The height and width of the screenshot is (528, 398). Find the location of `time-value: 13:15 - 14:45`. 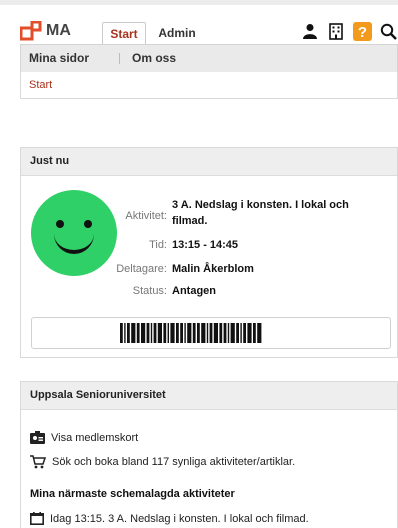

time-value: 13:15 - 14:45 is located at coordinates (205, 245).